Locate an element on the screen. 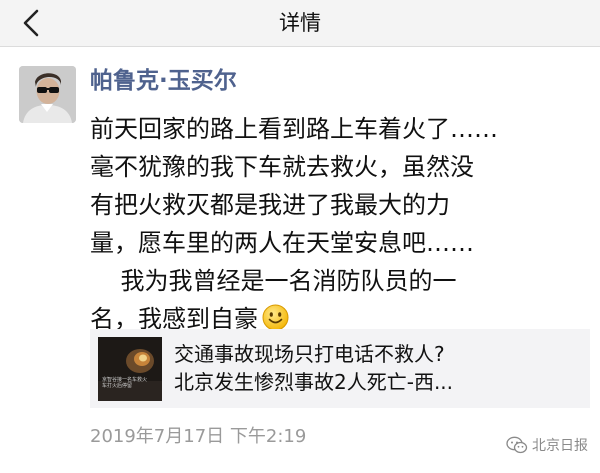  post-timestamp: 2019年7月17日 下午2:19 is located at coordinates (198, 436).